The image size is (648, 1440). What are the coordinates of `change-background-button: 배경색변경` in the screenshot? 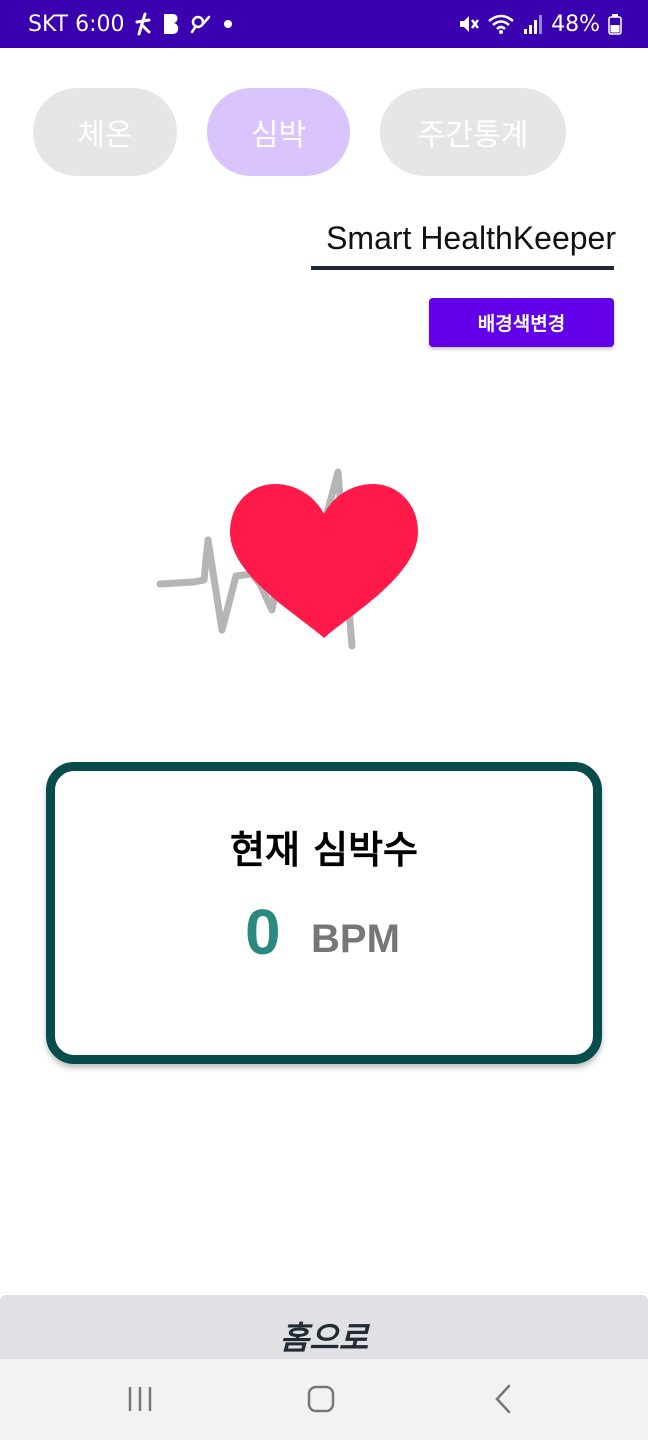 It's located at (521, 322).